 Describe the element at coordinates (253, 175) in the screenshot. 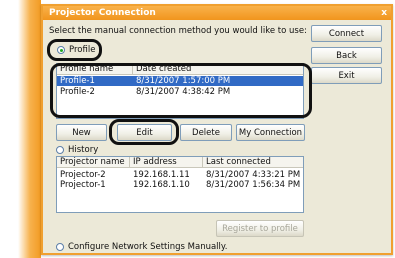

I see `history-row-last: 8/31/2007 4:33:21 PM` at that location.